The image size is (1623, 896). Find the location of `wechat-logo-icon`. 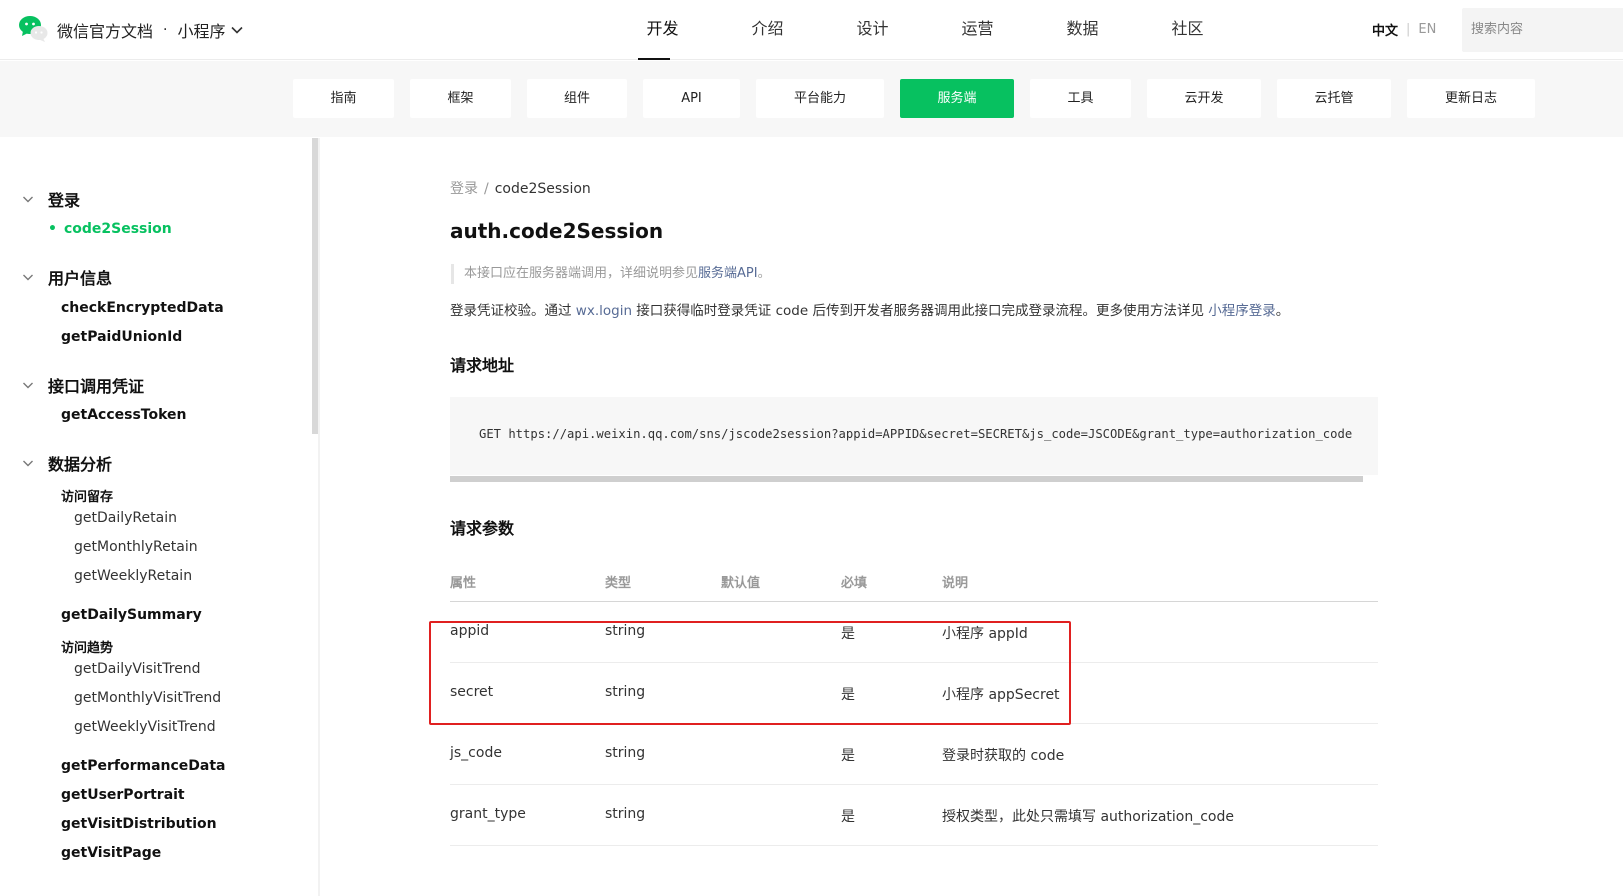

wechat-logo-icon is located at coordinates (33, 29).